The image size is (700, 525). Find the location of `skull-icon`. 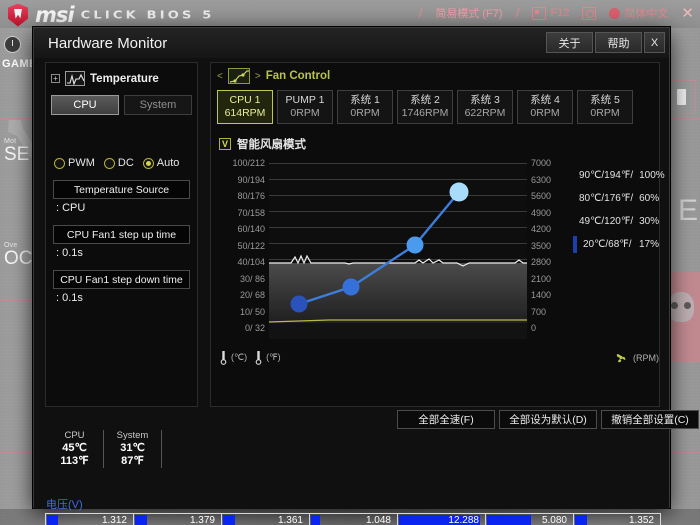

skull-icon is located at coordinates (681, 307).